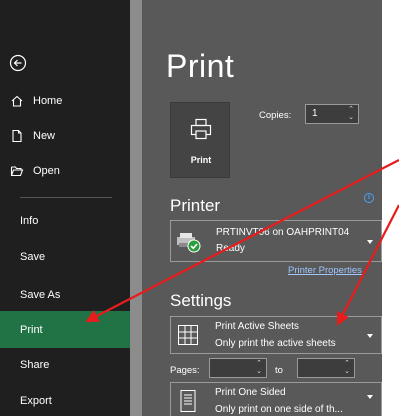 Image resolution: width=399 pixels, height=416 pixels. I want to click on printer-properties-link: Printer Properties, so click(325, 270).